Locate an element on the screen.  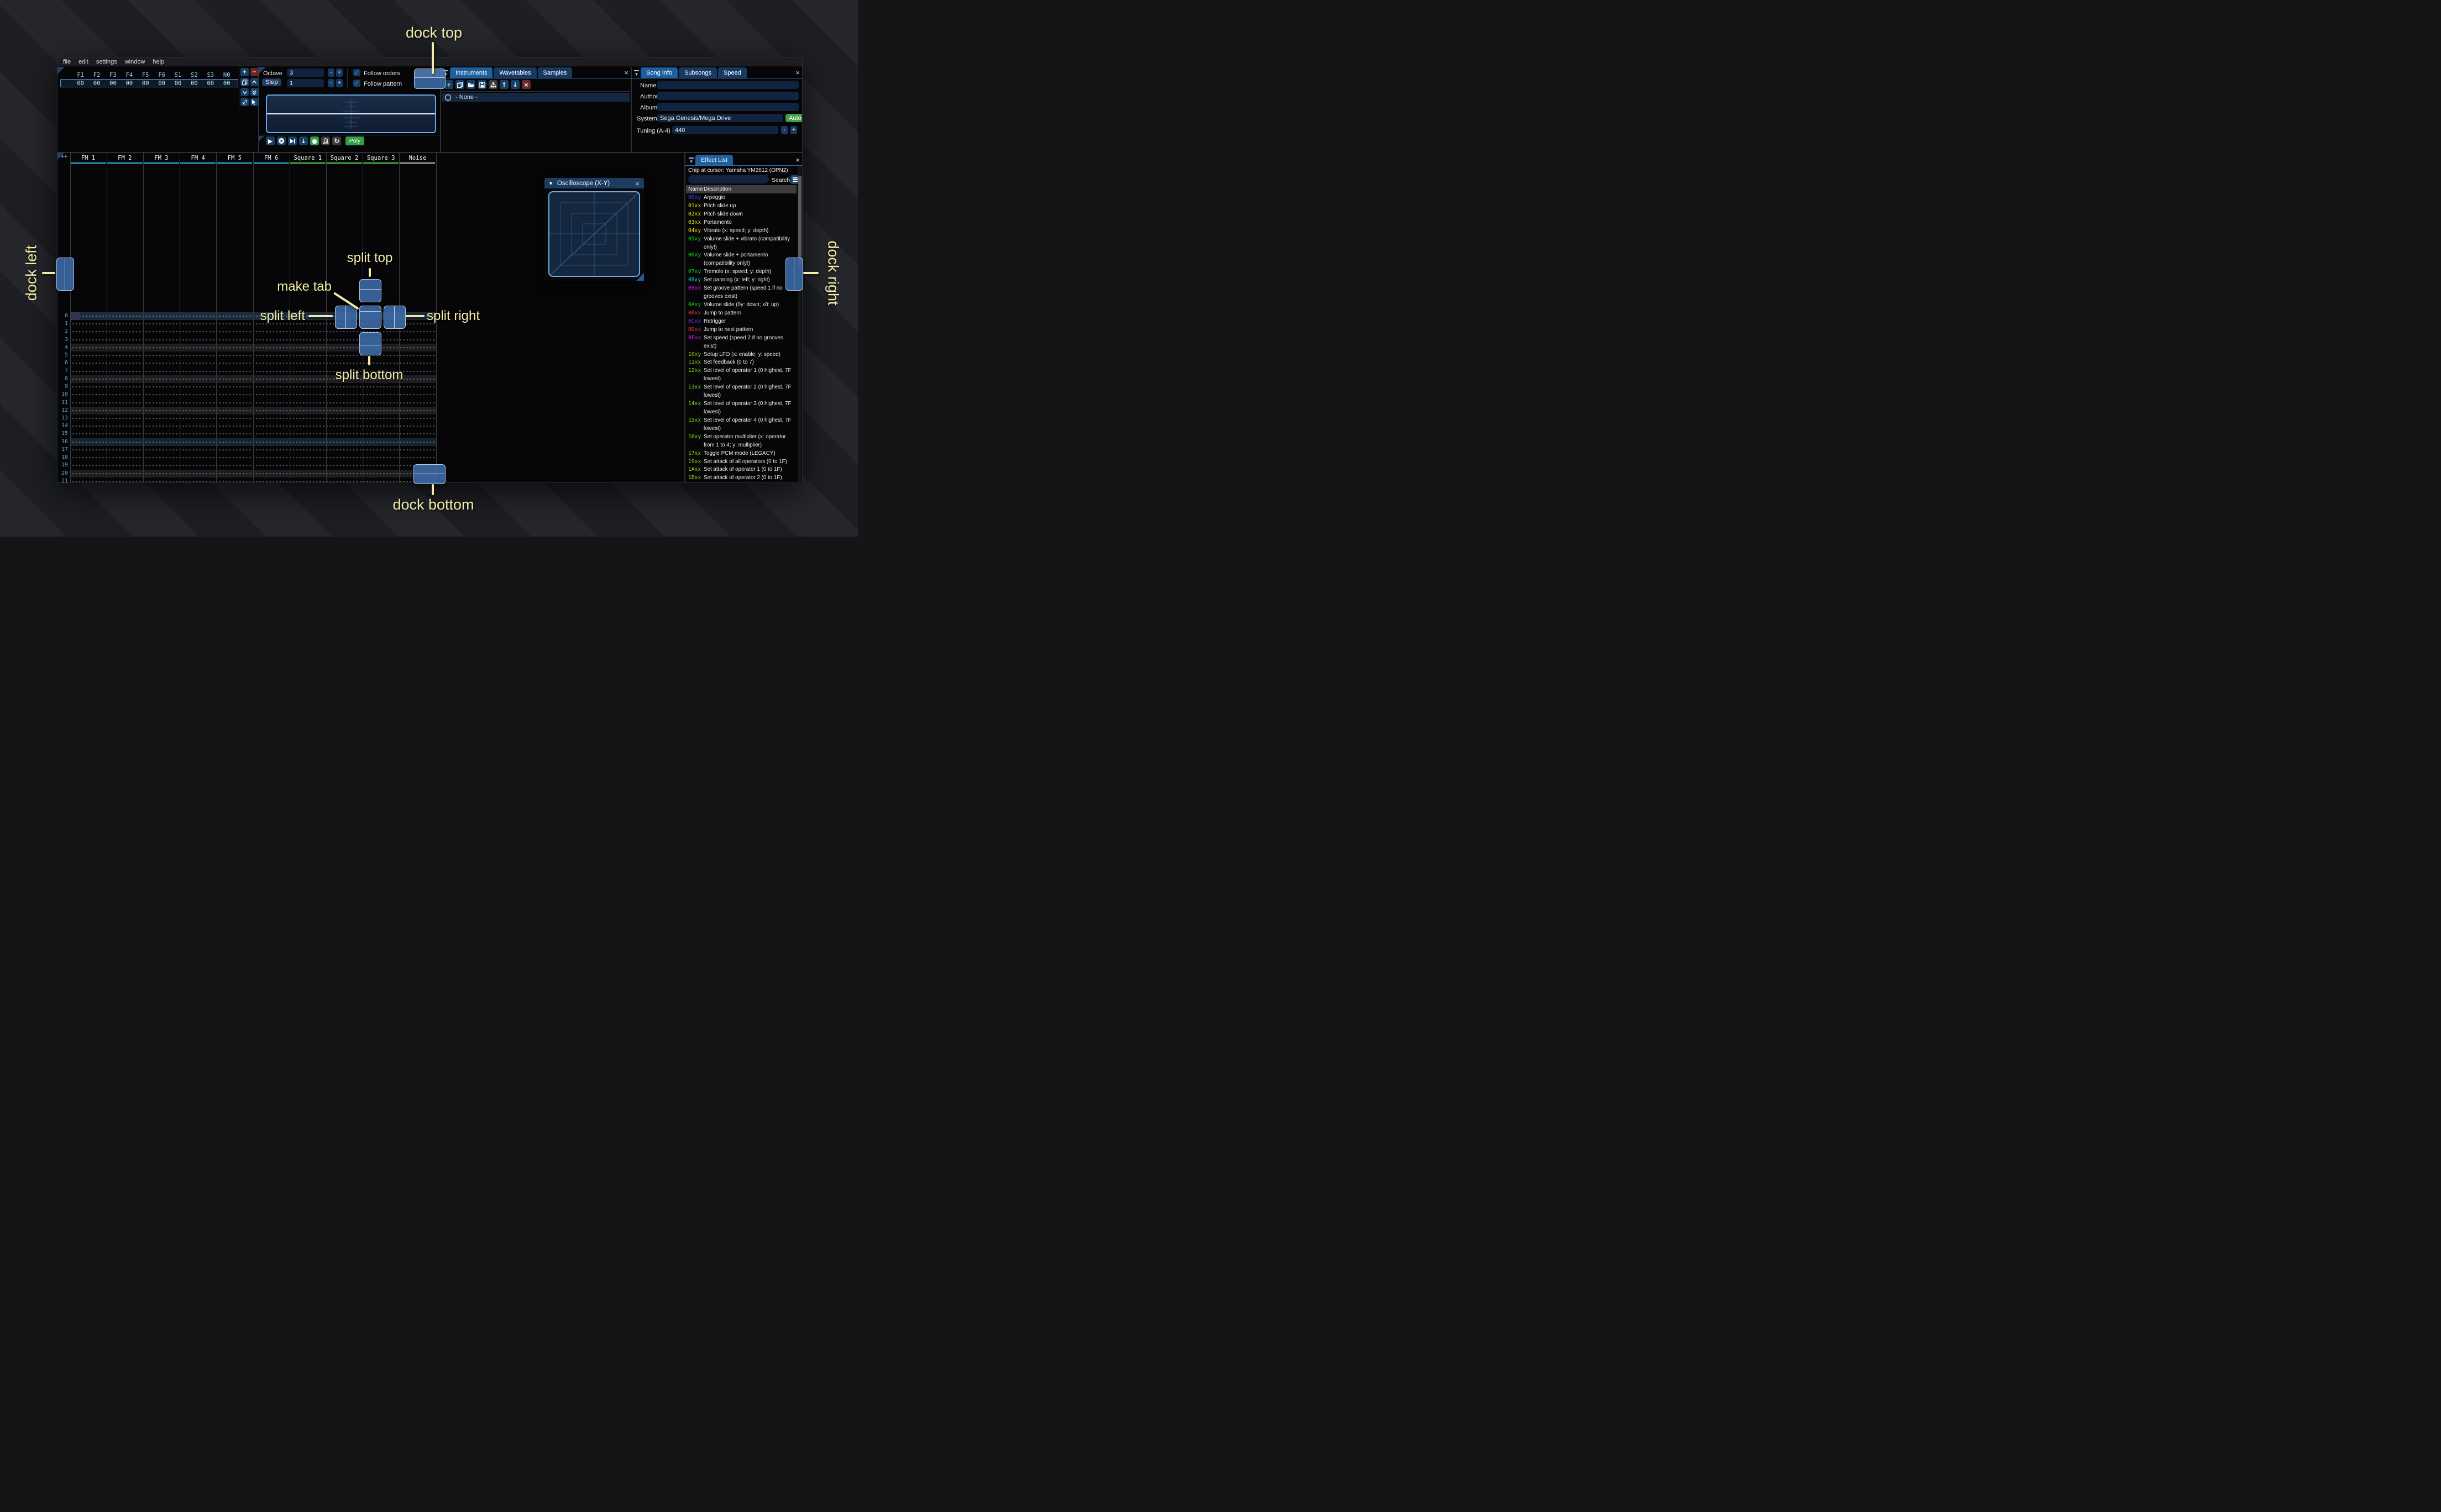
order-value-F1: 00 is located at coordinates (80, 84).